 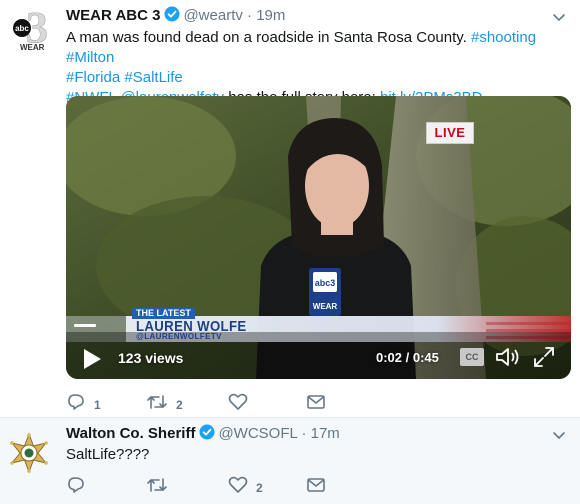 What do you see at coordinates (325, 283) in the screenshot?
I see `svg-text: abc3` at bounding box center [325, 283].